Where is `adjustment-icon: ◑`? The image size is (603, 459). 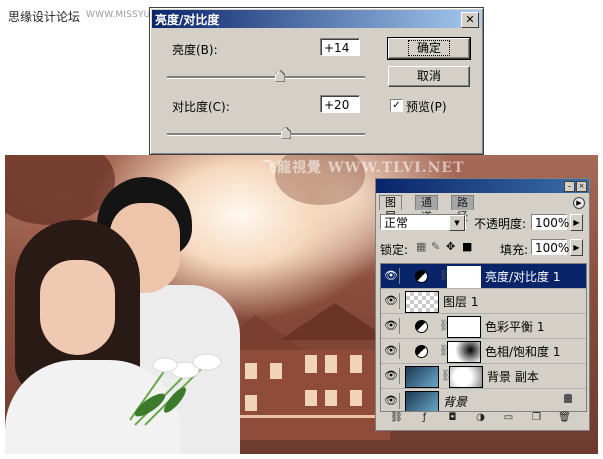 adjustment-icon: ◑ is located at coordinates (480, 418).